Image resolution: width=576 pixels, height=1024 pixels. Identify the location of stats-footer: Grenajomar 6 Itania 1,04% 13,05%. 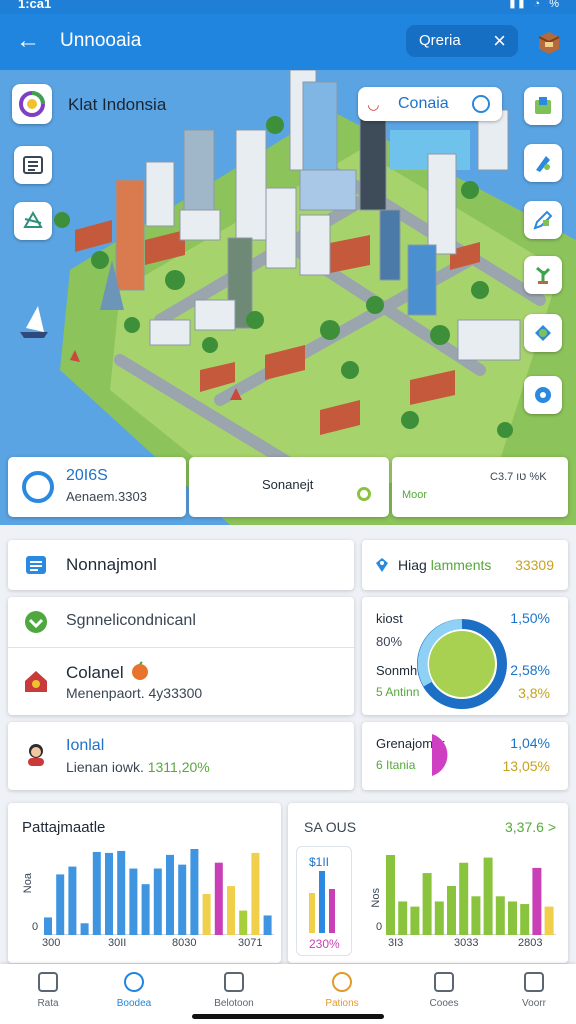
(465, 756).